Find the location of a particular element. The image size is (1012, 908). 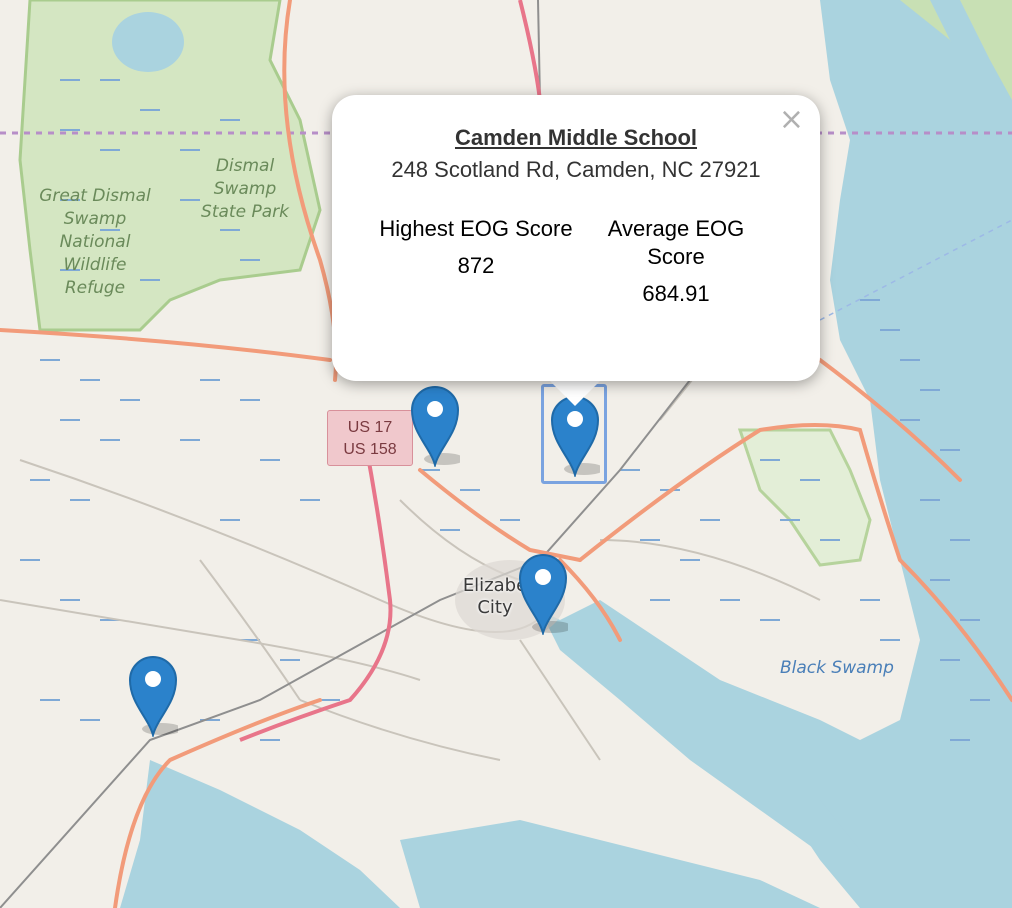

map-marker-camden is located at coordinates (575, 436).